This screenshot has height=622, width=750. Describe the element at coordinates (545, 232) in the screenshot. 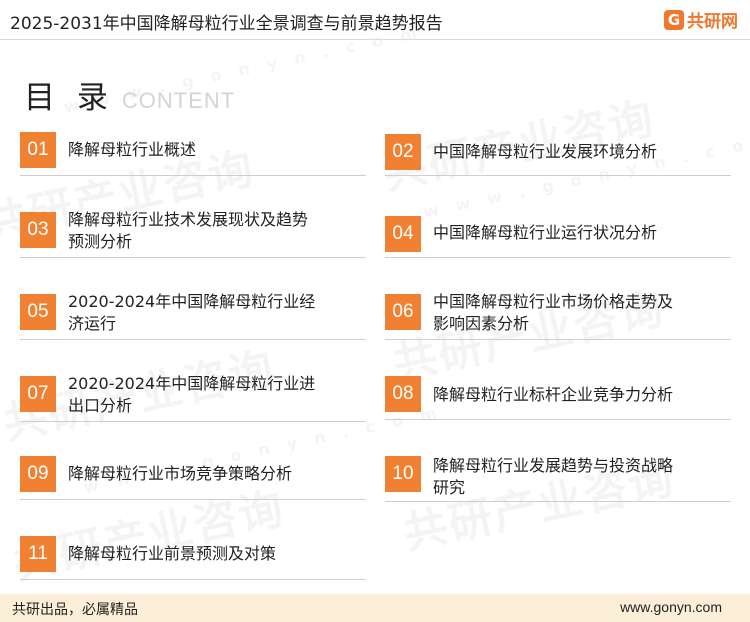

I see `chapter-title: 中国降解母粒行业运行状况分析` at that location.